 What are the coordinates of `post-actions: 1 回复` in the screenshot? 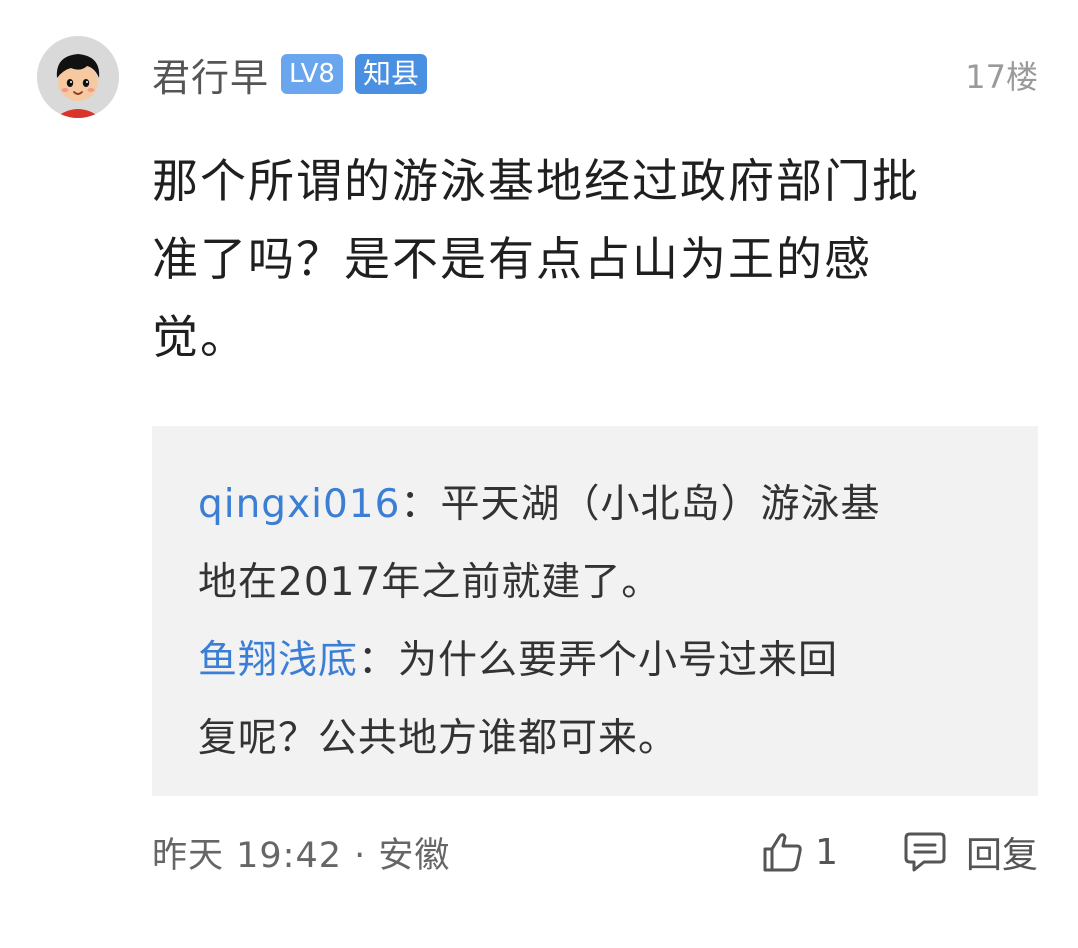 It's located at (899, 852).